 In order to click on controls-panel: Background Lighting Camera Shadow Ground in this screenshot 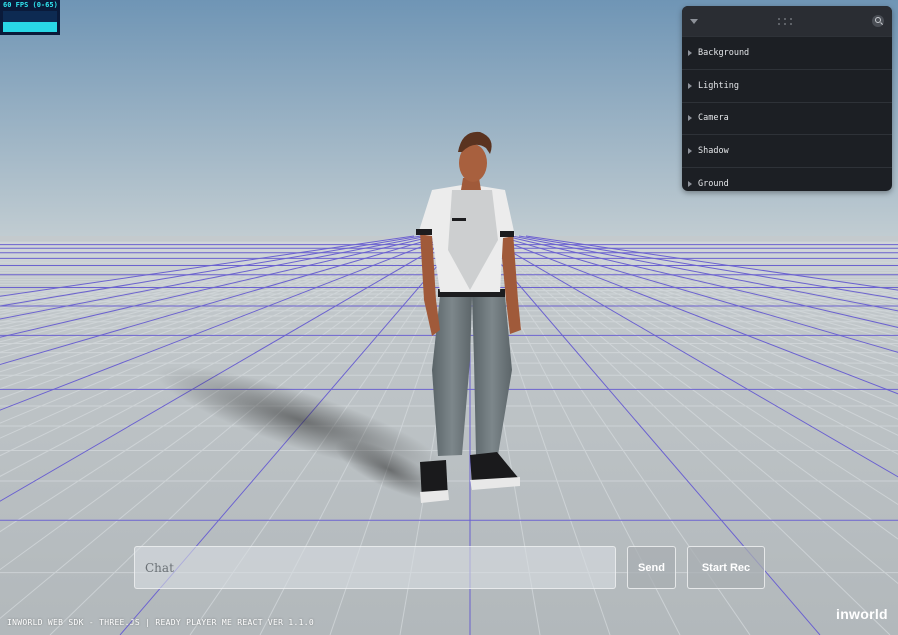, I will do `click(787, 98)`.